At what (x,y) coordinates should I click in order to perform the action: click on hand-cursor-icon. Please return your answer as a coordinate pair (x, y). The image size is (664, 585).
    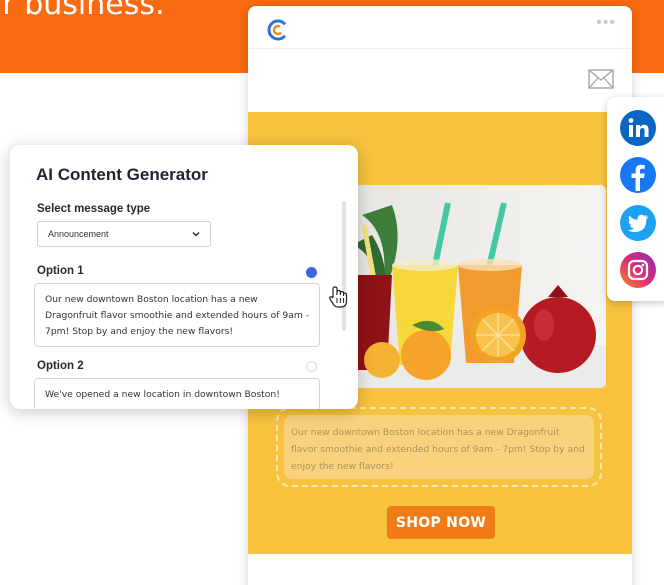
    Looking at the image, I should click on (338, 297).